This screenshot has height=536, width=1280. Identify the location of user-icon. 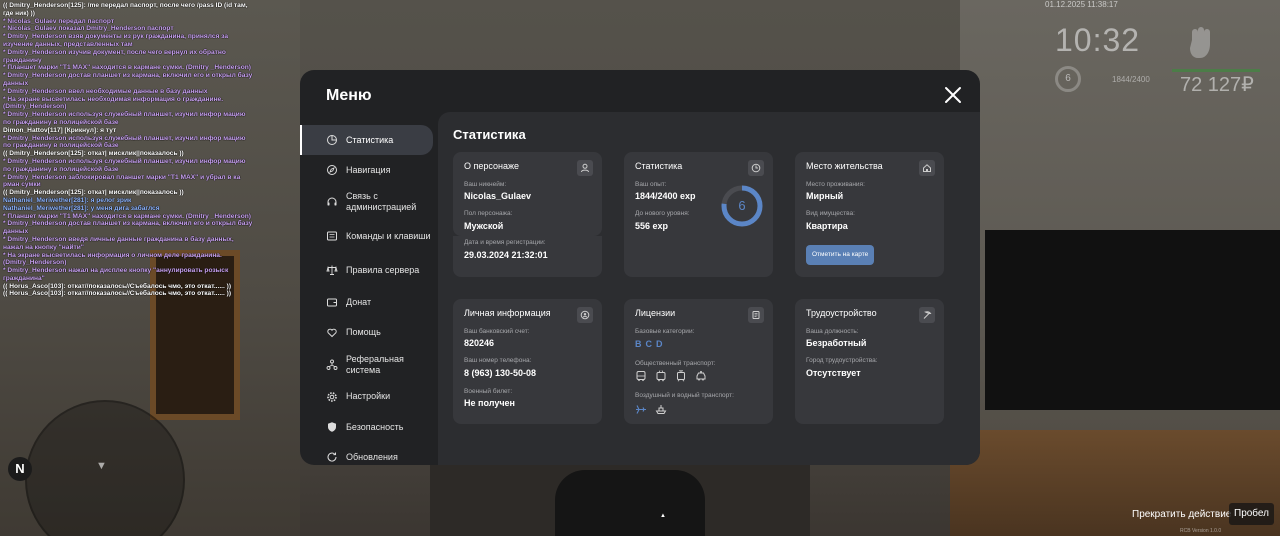
(585, 168).